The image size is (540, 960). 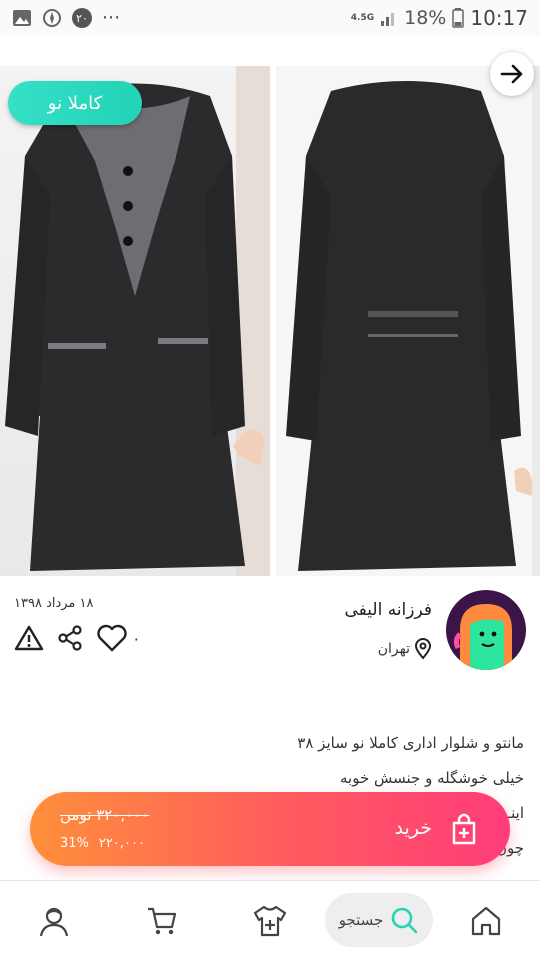 I want to click on notification-count-badge: ۲۰, so click(x=82, y=18).